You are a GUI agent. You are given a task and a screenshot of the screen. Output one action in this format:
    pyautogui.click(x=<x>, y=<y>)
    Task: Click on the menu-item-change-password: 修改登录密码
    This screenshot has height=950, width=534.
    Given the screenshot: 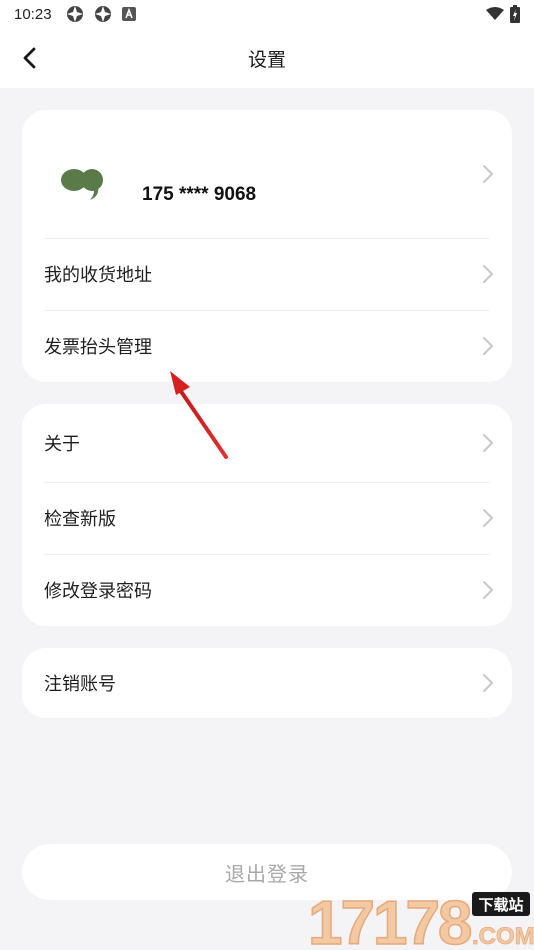 What is the action you would take?
    pyautogui.click(x=267, y=590)
    